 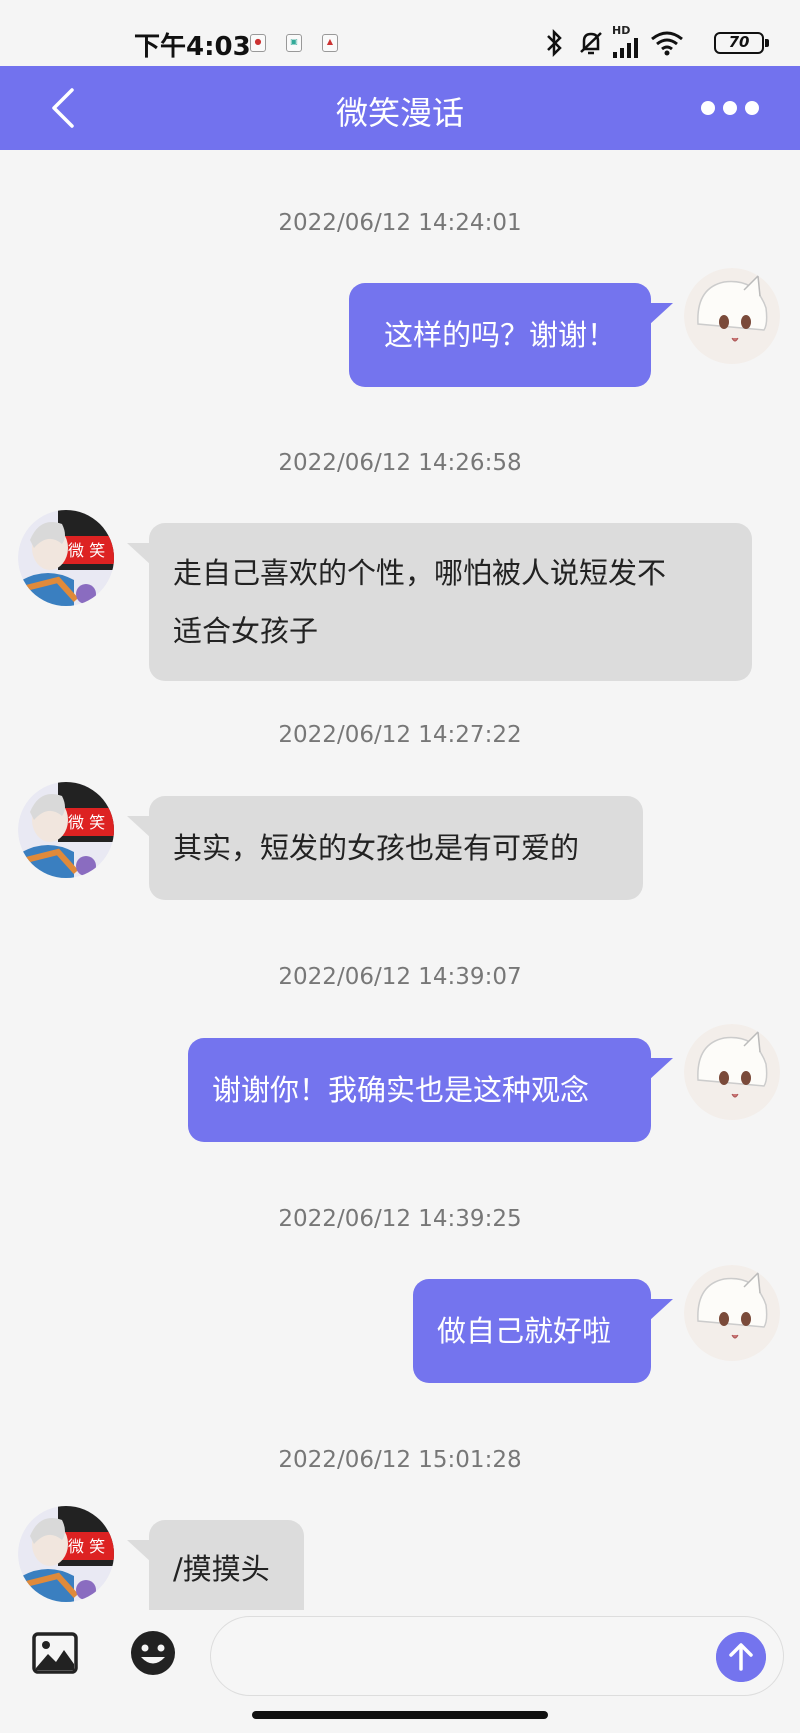 What do you see at coordinates (401, 1090) in the screenshot?
I see `message-text: 谢谢你！我确实也是这种观念` at bounding box center [401, 1090].